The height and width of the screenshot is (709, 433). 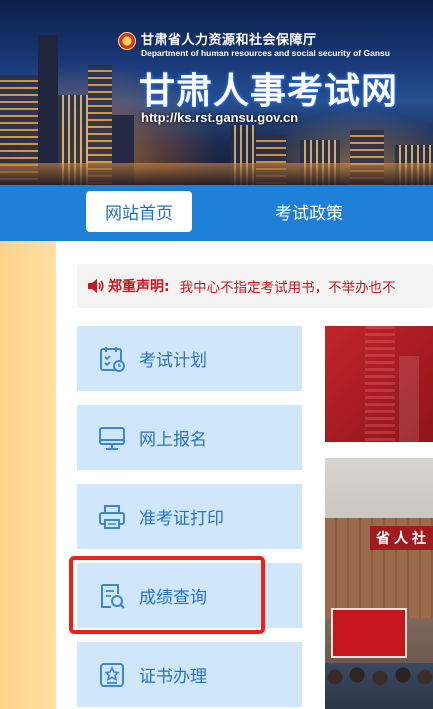 What do you see at coordinates (379, 583) in the screenshot?
I see `news-image-meeting: 省人社` at bounding box center [379, 583].